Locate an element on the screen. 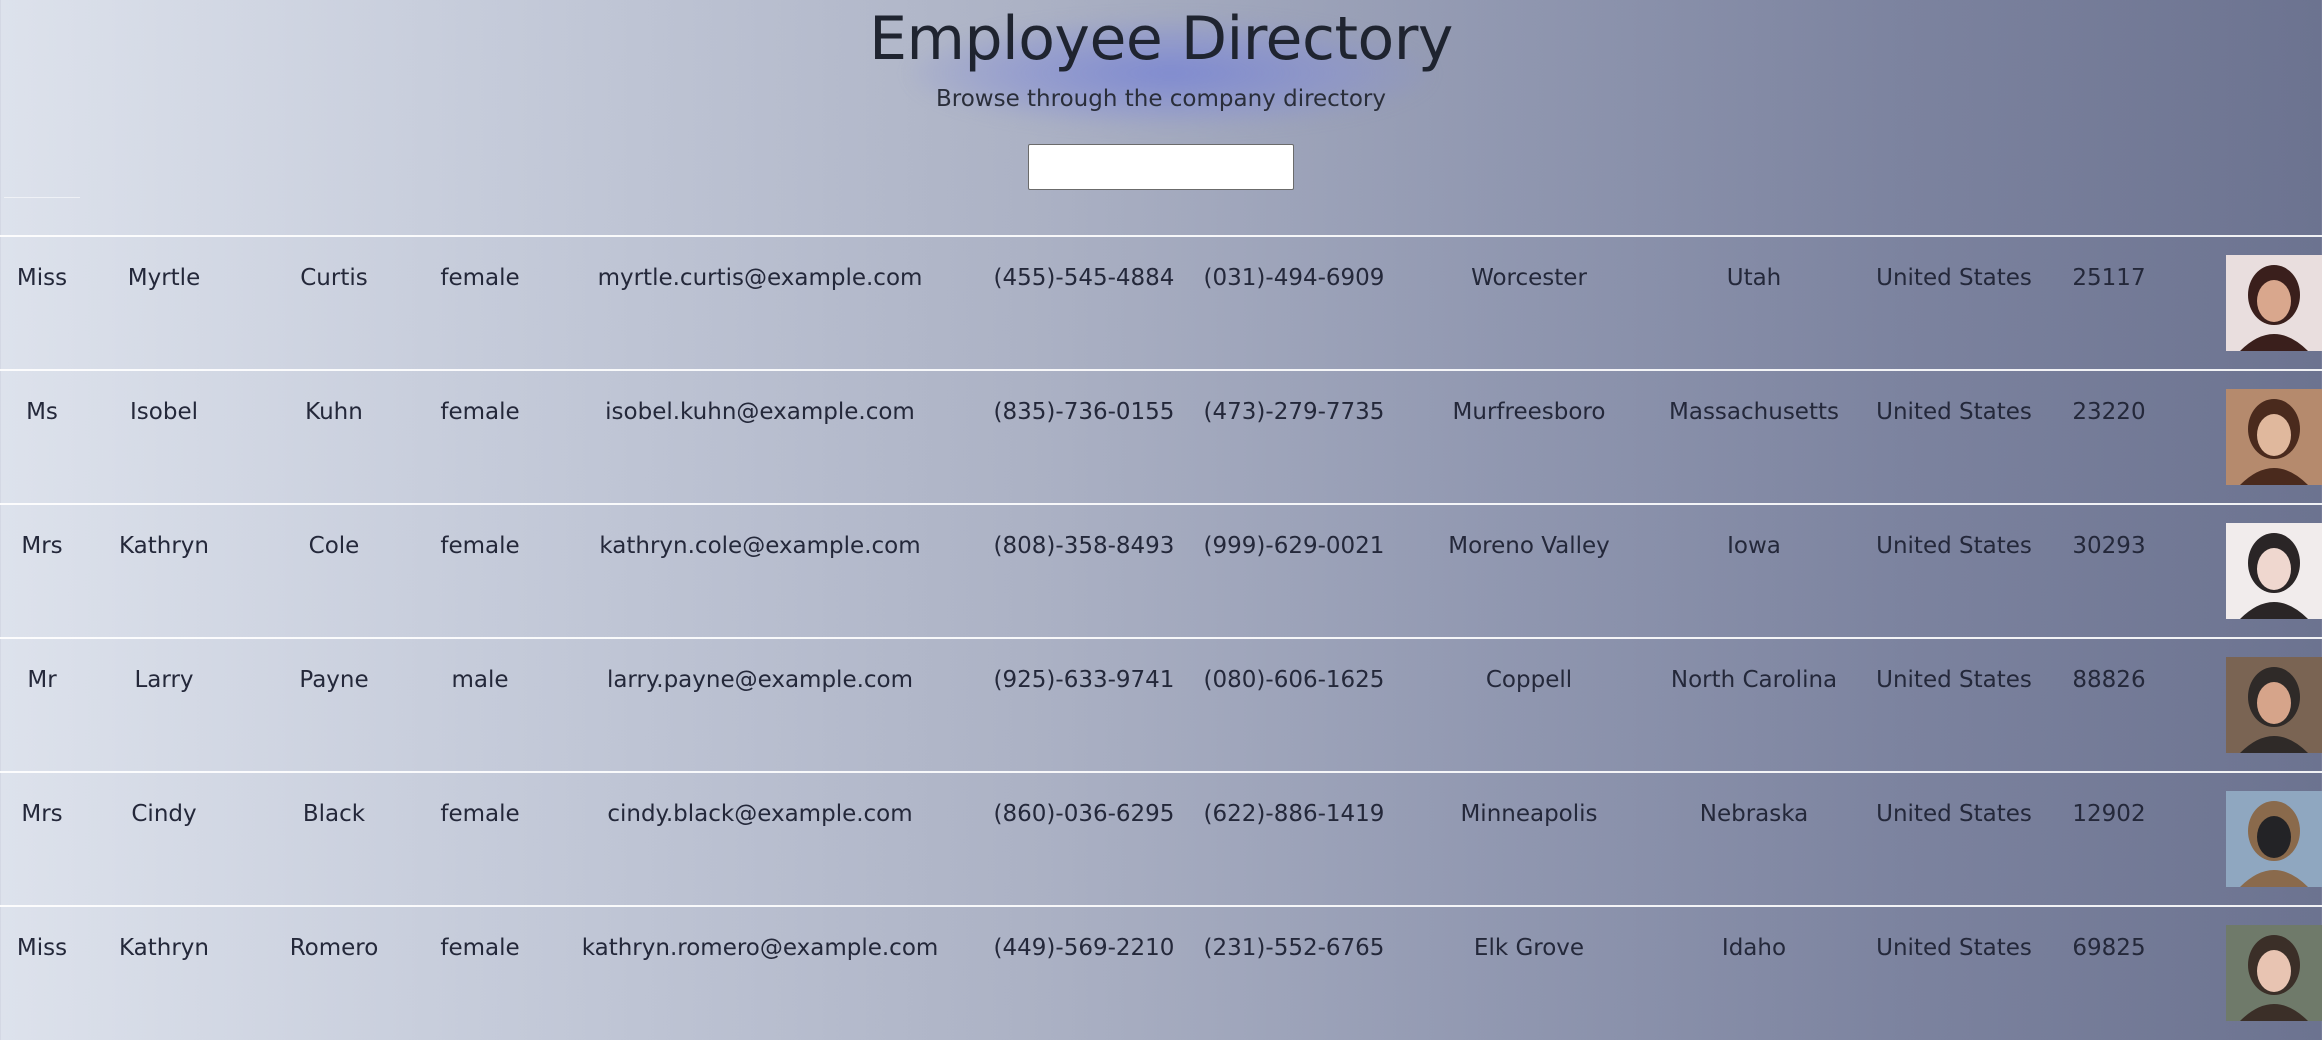  cell-state: Massachusetts is located at coordinates (1754, 412).